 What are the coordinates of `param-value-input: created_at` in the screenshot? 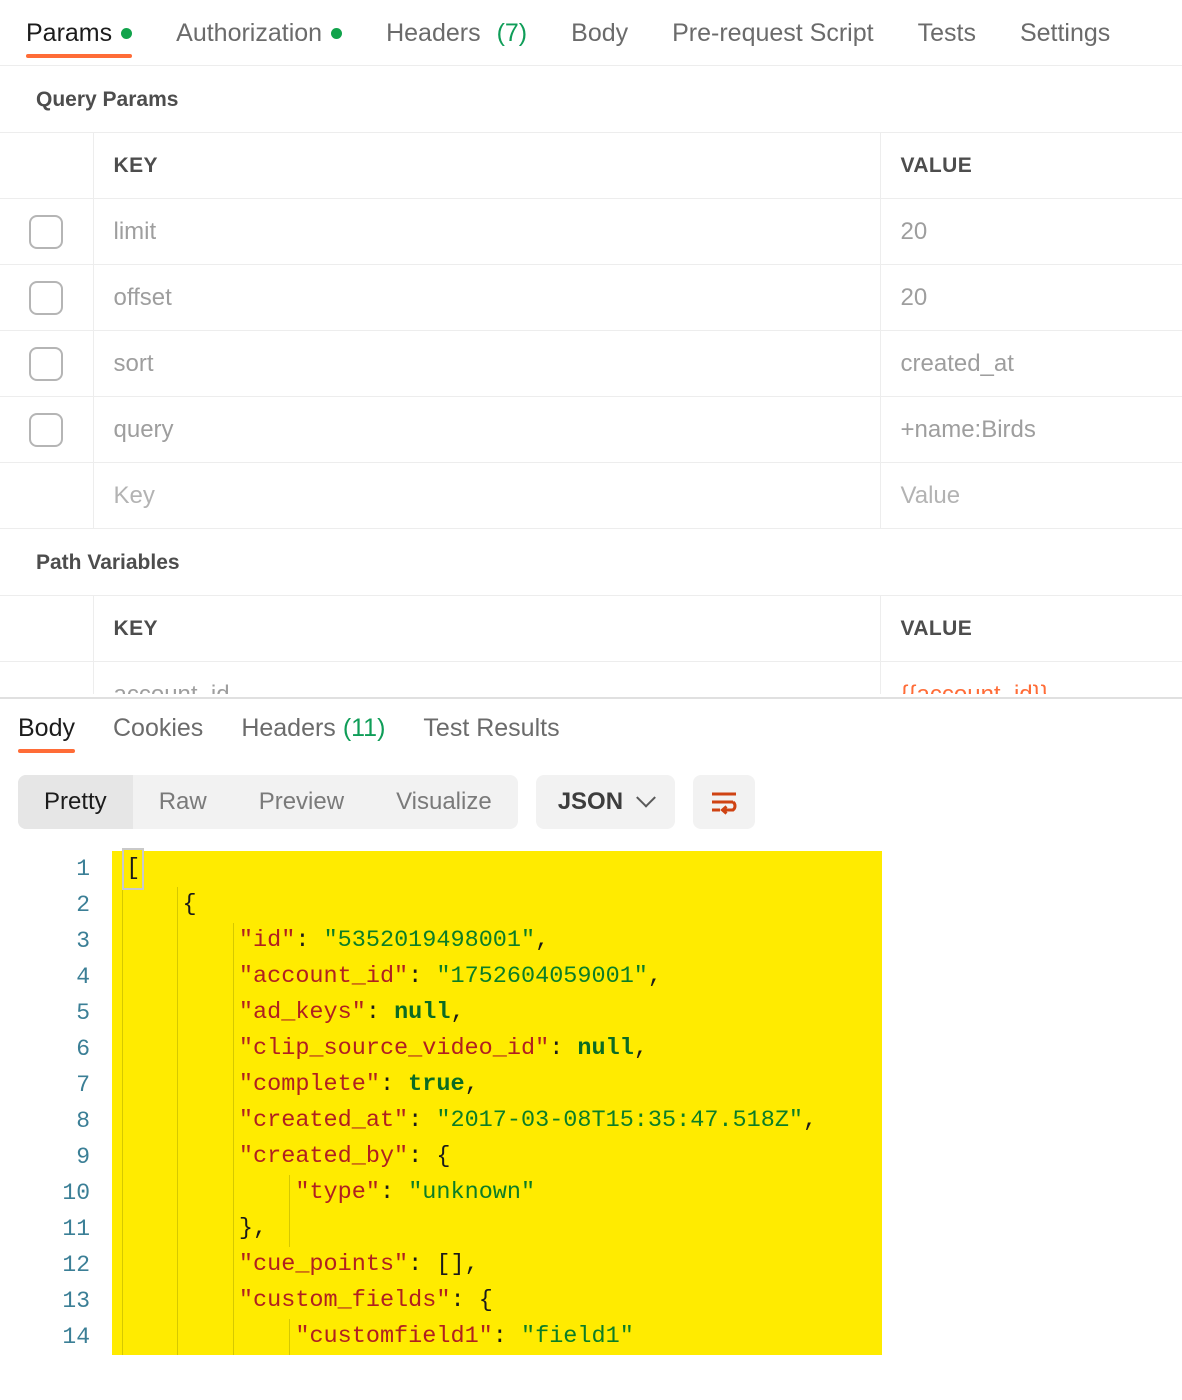 It's located at (957, 363).